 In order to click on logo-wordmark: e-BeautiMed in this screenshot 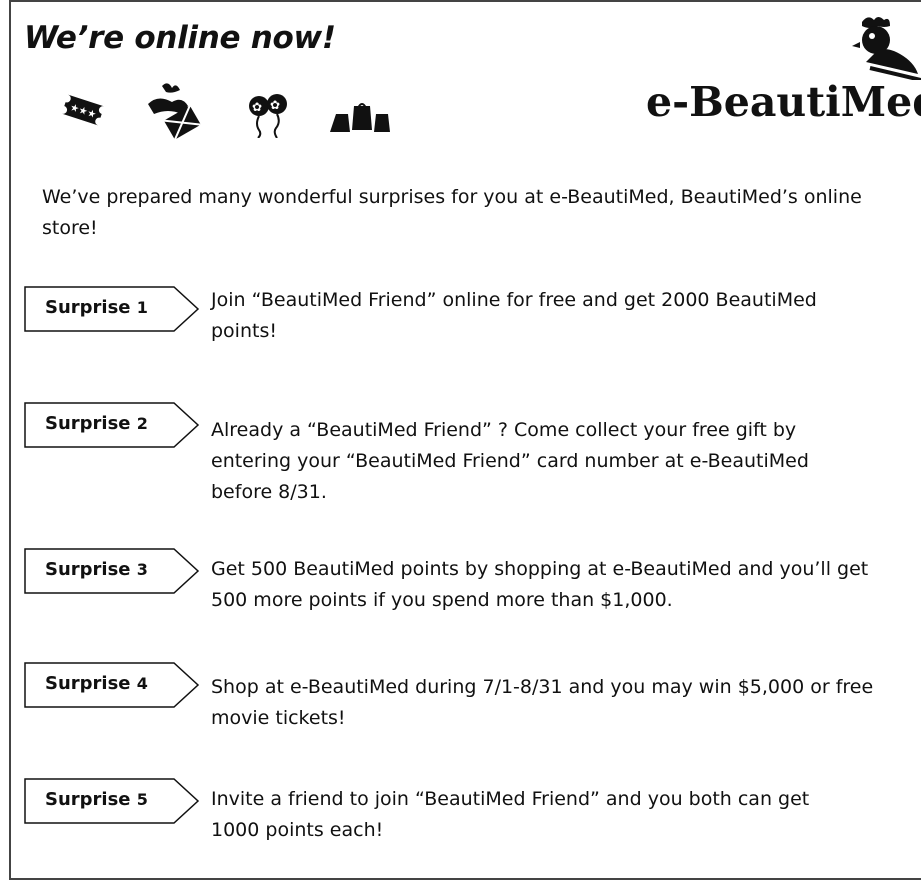, I will do `click(783, 102)`.